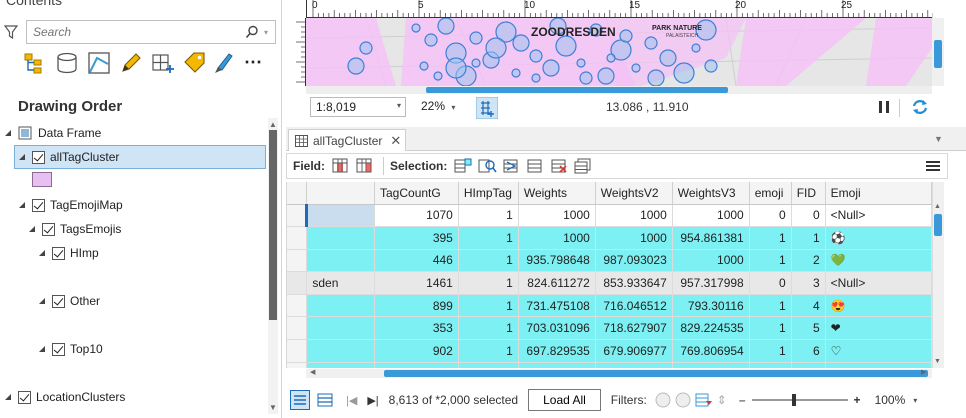  Describe the element at coordinates (416, 238) in the screenshot. I see `table-cell: 395` at that location.